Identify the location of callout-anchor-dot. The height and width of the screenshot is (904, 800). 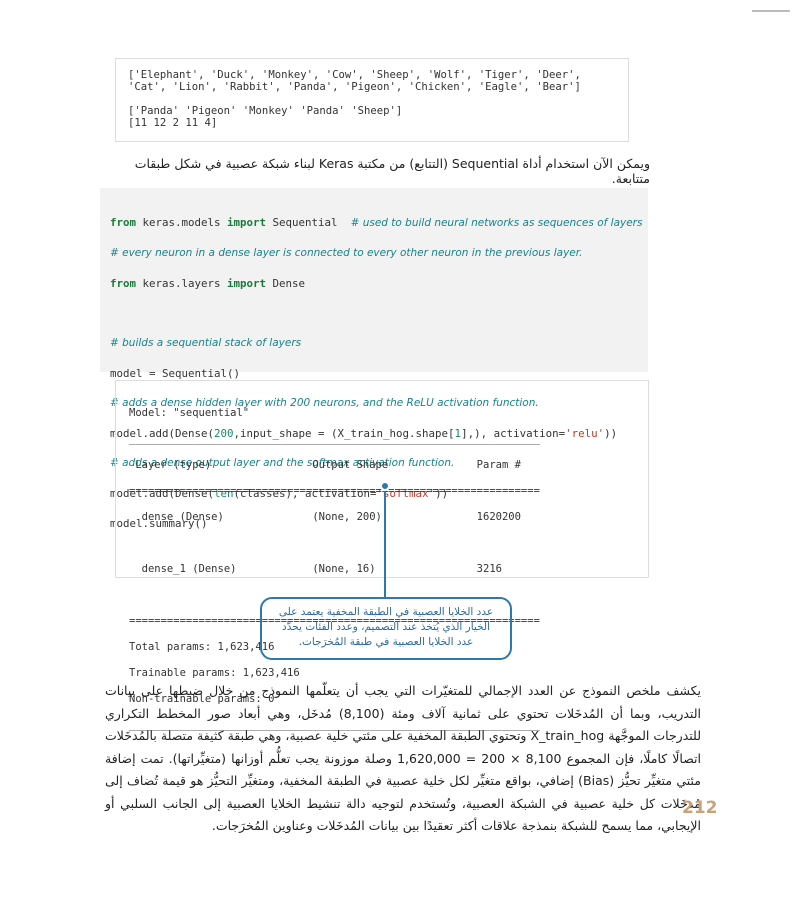
(385, 486).